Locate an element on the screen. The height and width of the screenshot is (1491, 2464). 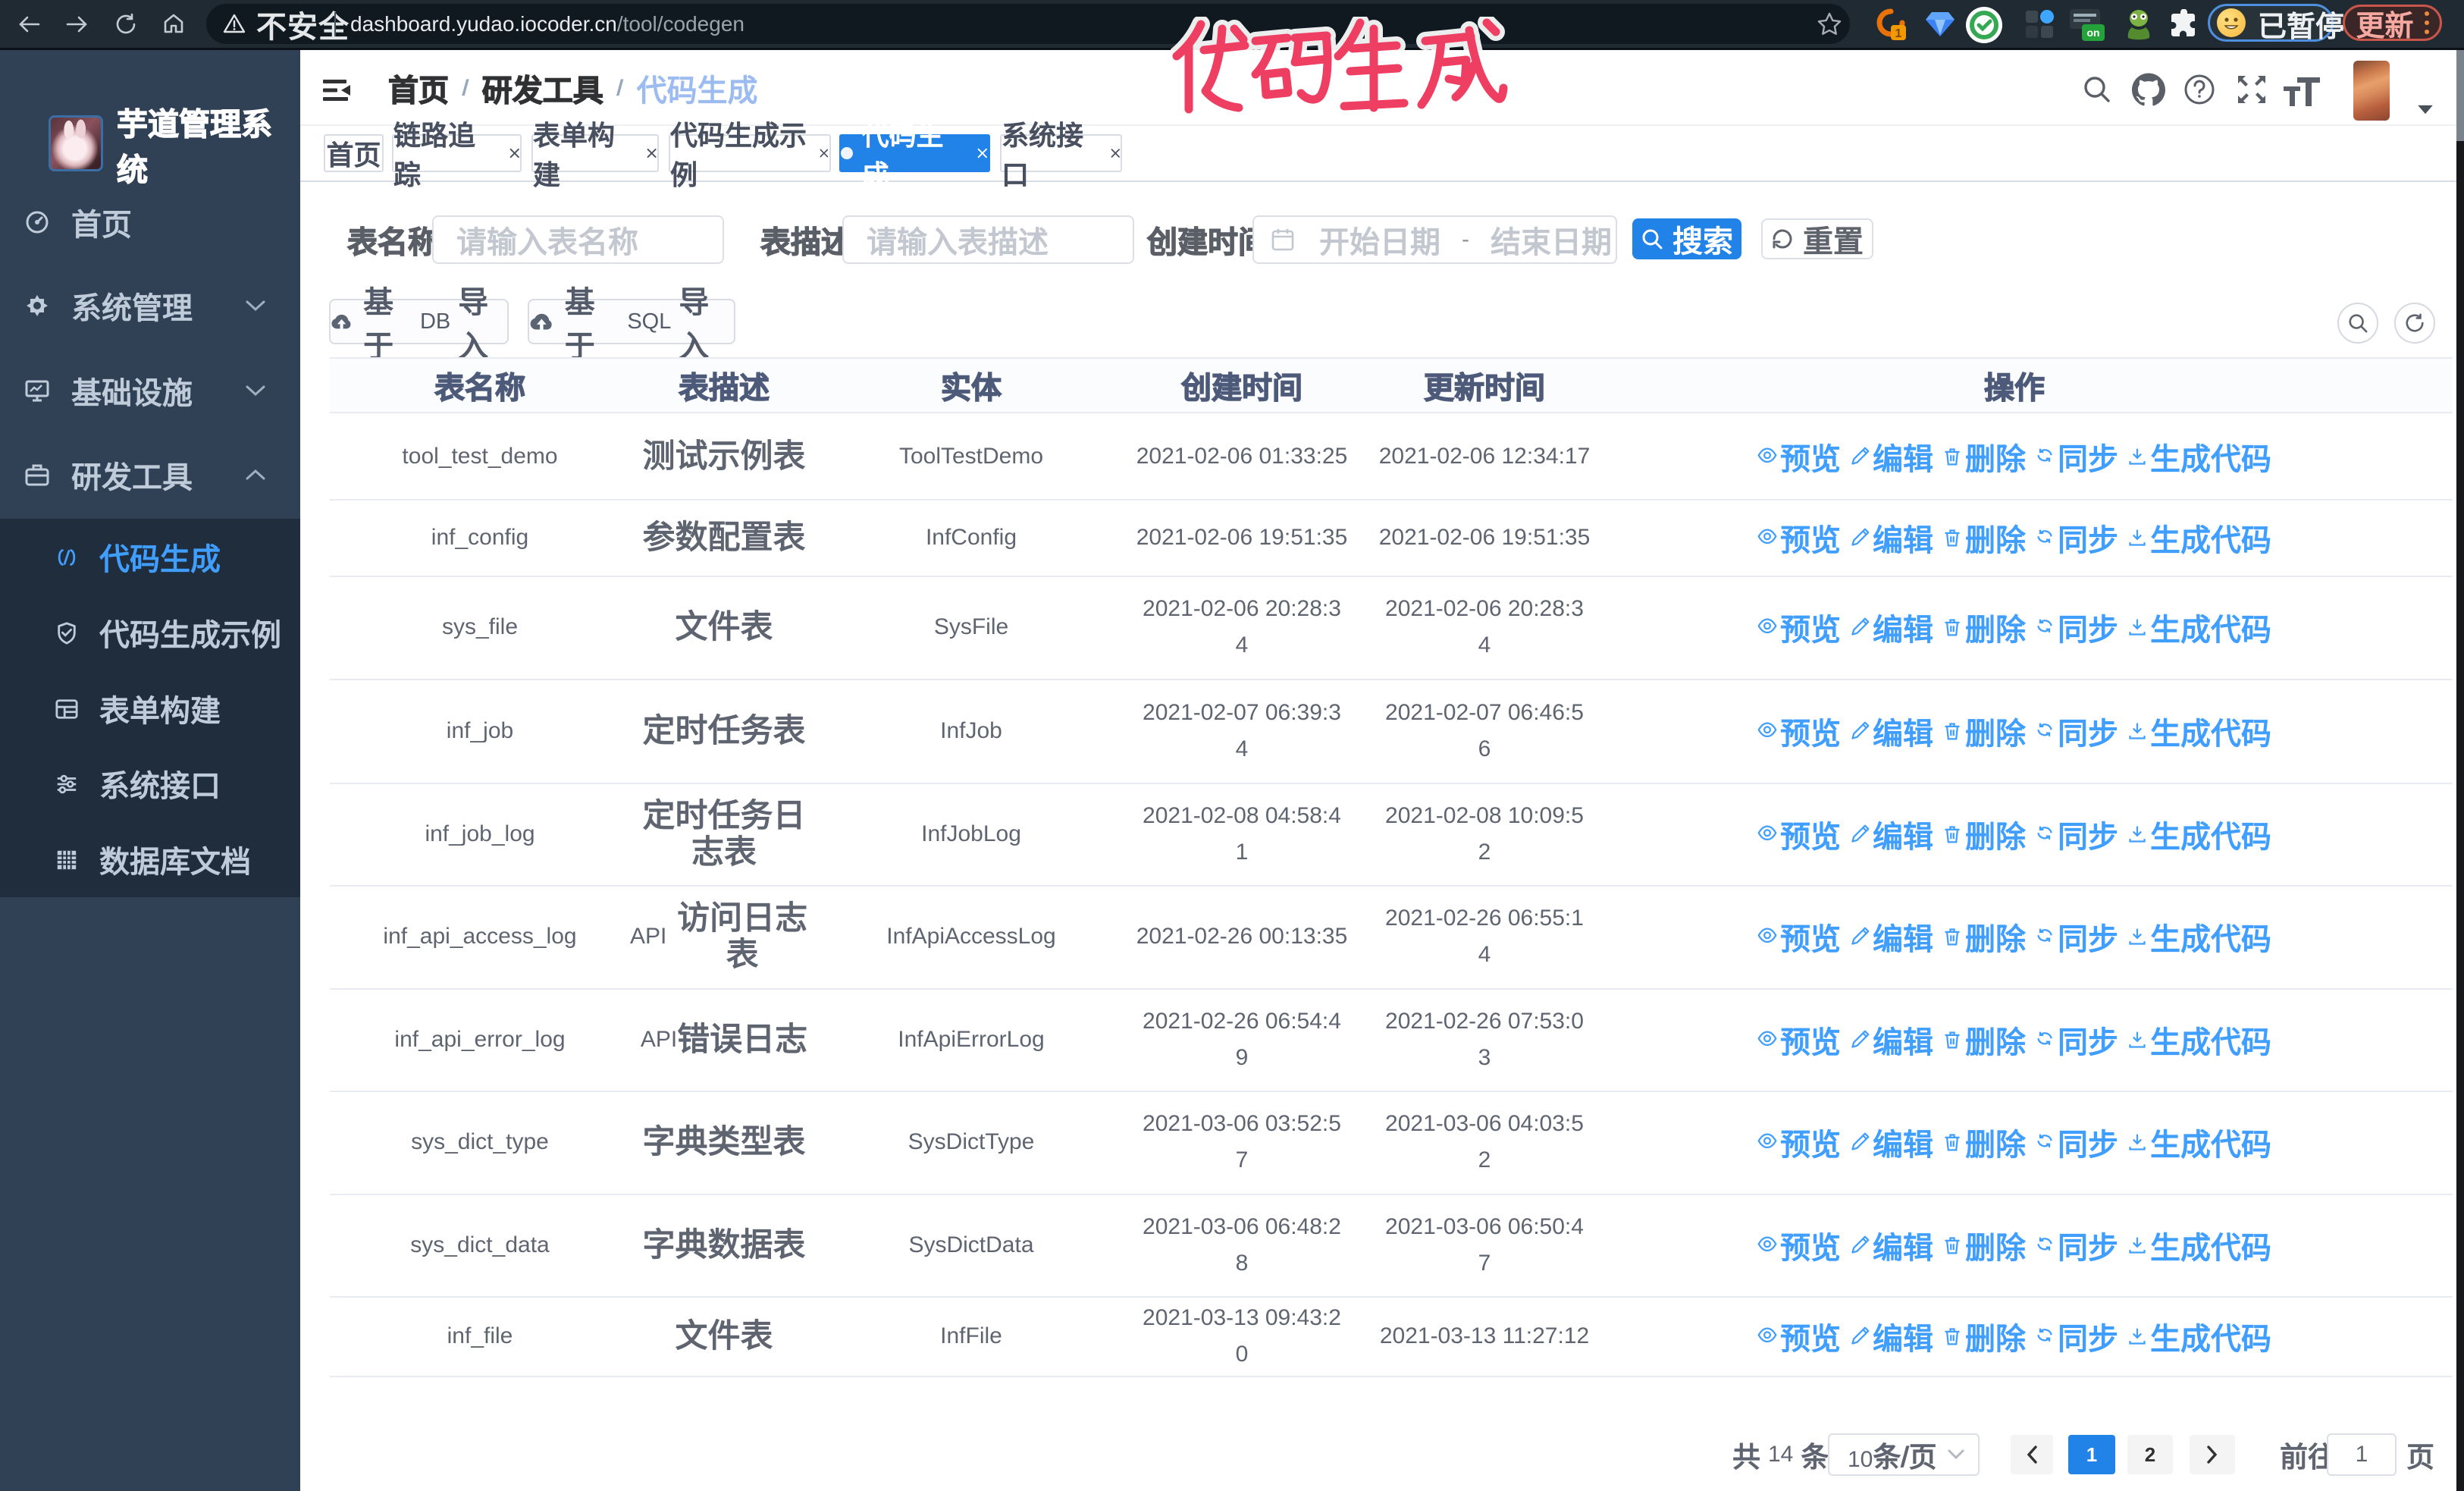
svg-text: on is located at coordinates (2093, 33).